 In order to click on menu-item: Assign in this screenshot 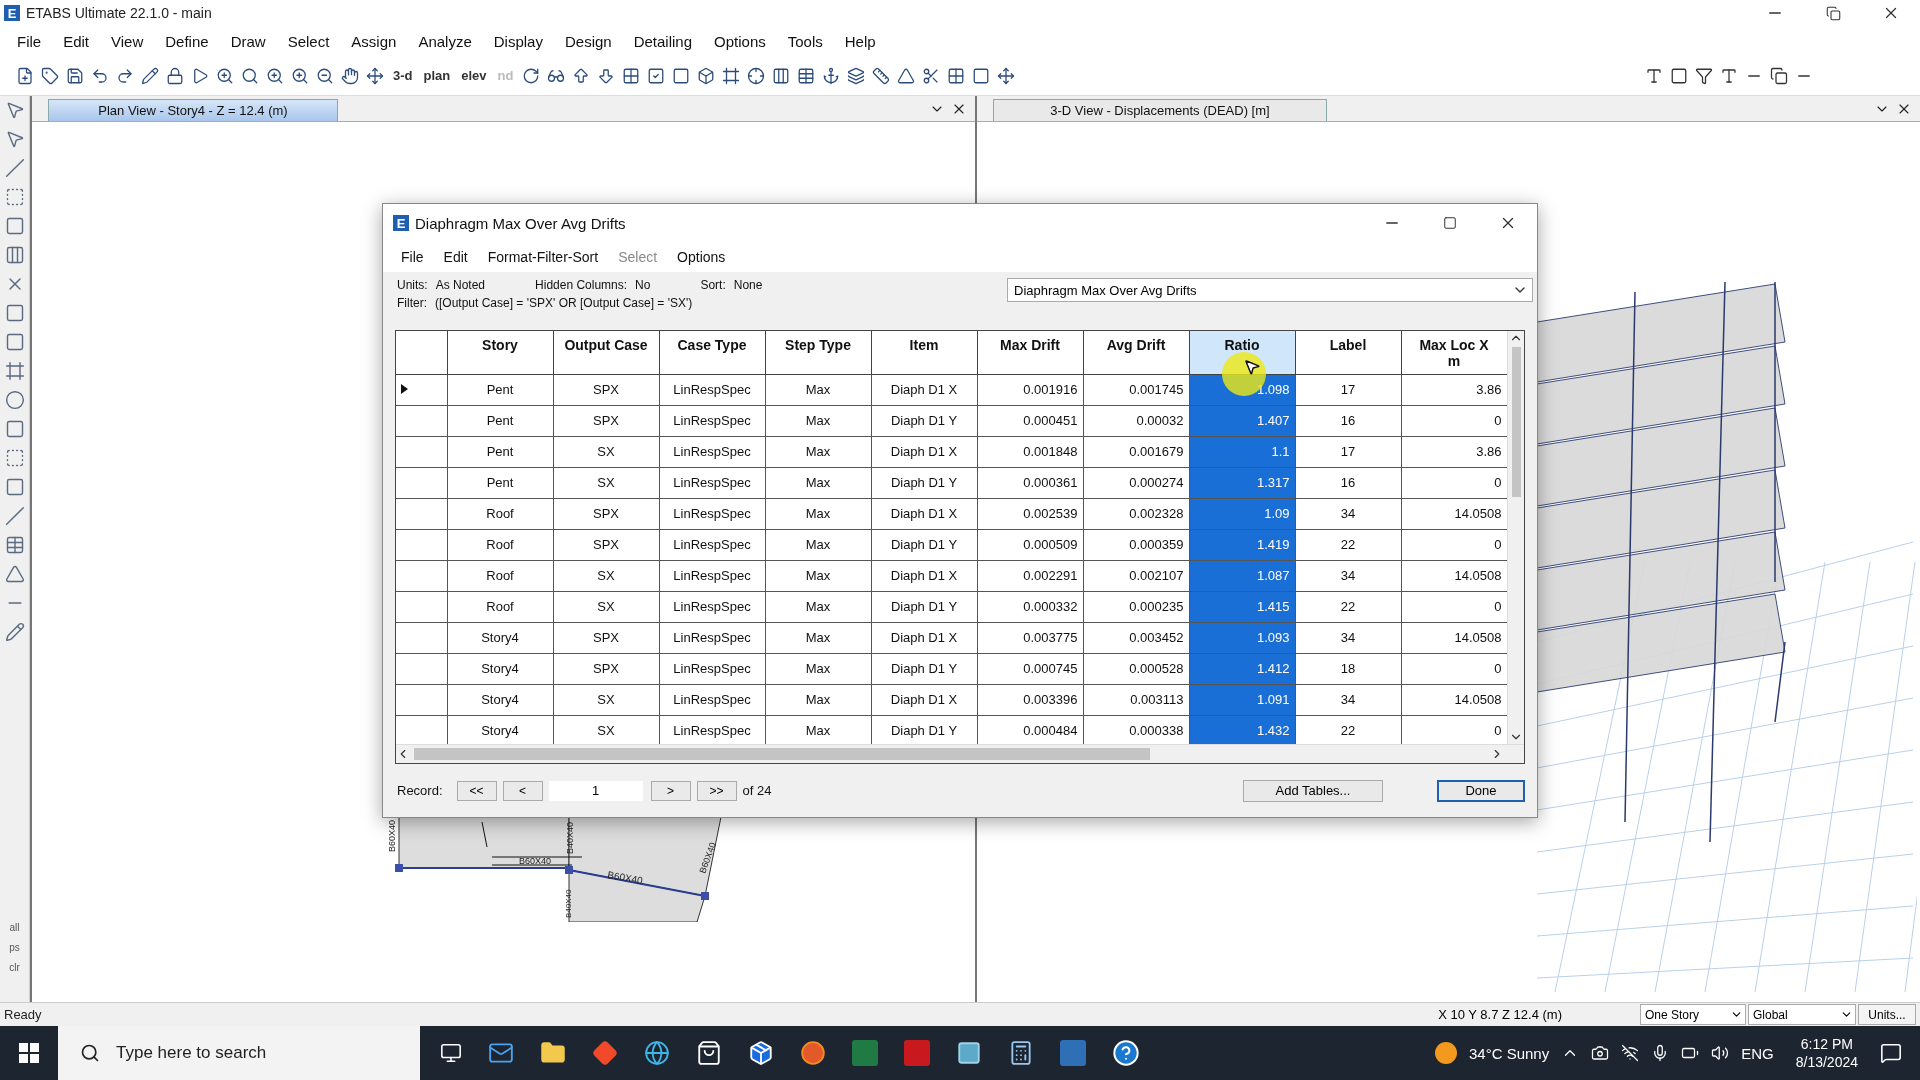, I will do `click(374, 41)`.